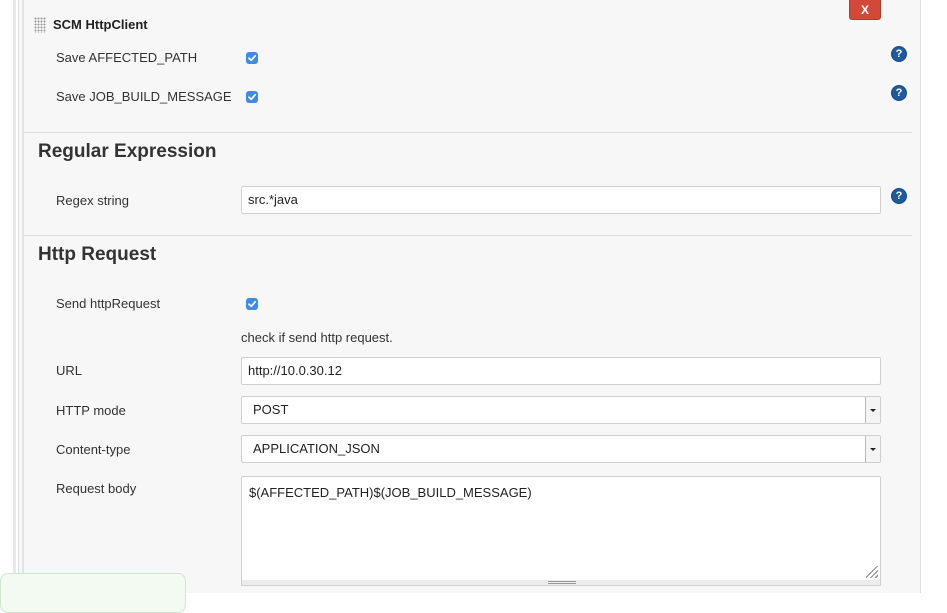 This screenshot has width=947, height=613. What do you see at coordinates (69, 370) in the screenshot?
I see `url-label: URL` at bounding box center [69, 370].